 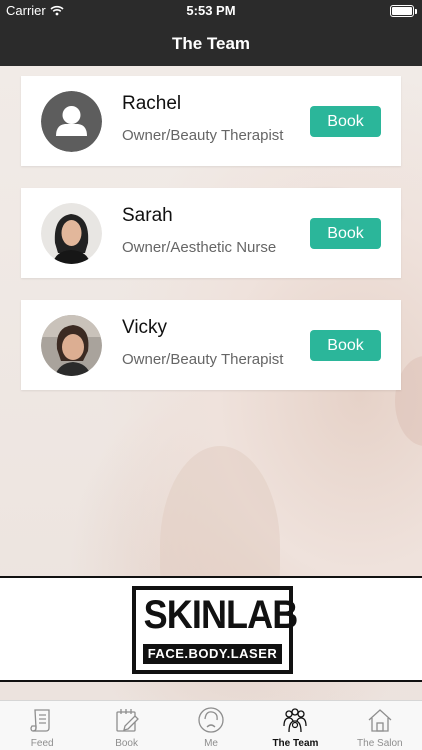 What do you see at coordinates (211, 720) in the screenshot?
I see `me-icon` at bounding box center [211, 720].